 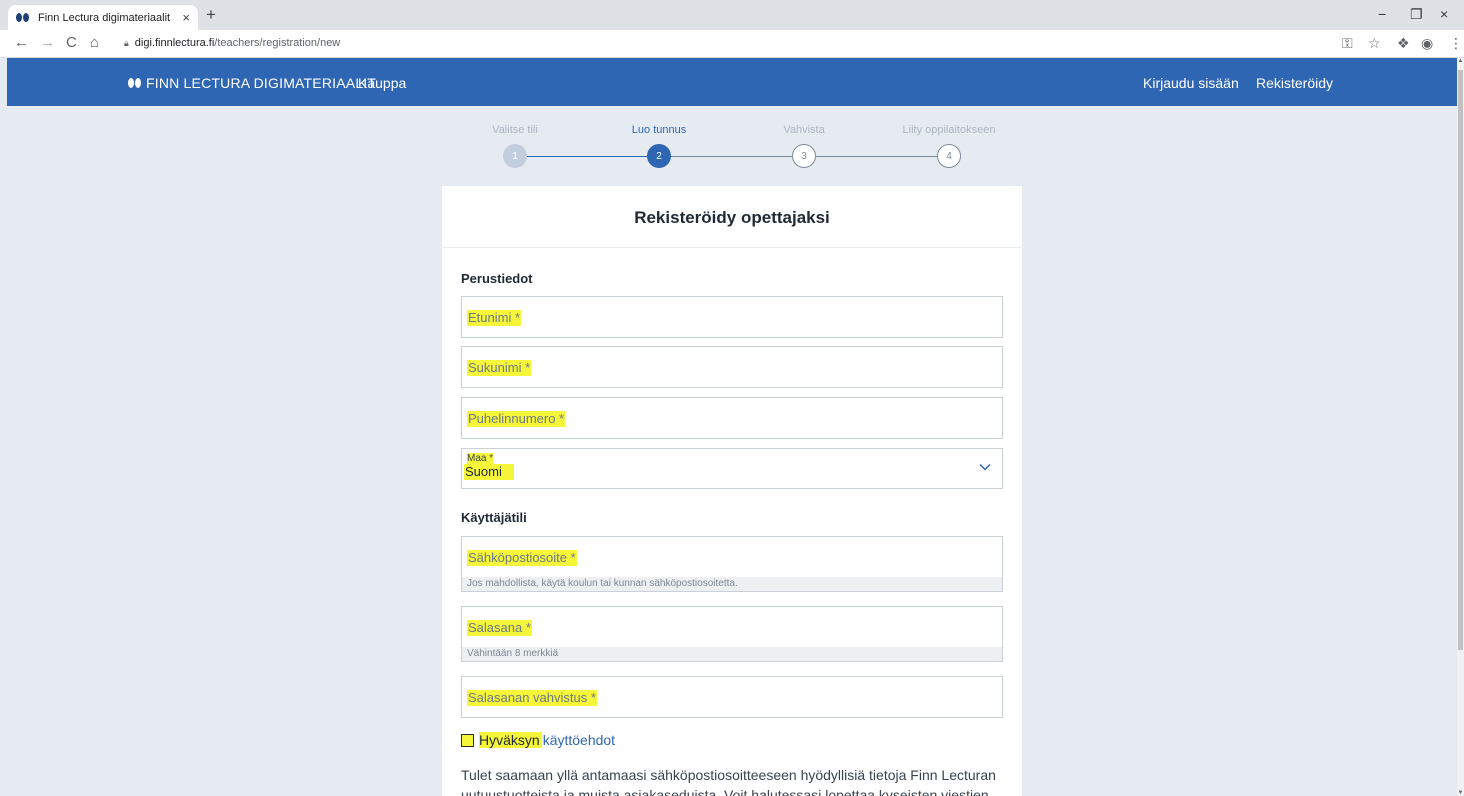 I want to click on country-select: Maa * Suomi, so click(x=732, y=468).